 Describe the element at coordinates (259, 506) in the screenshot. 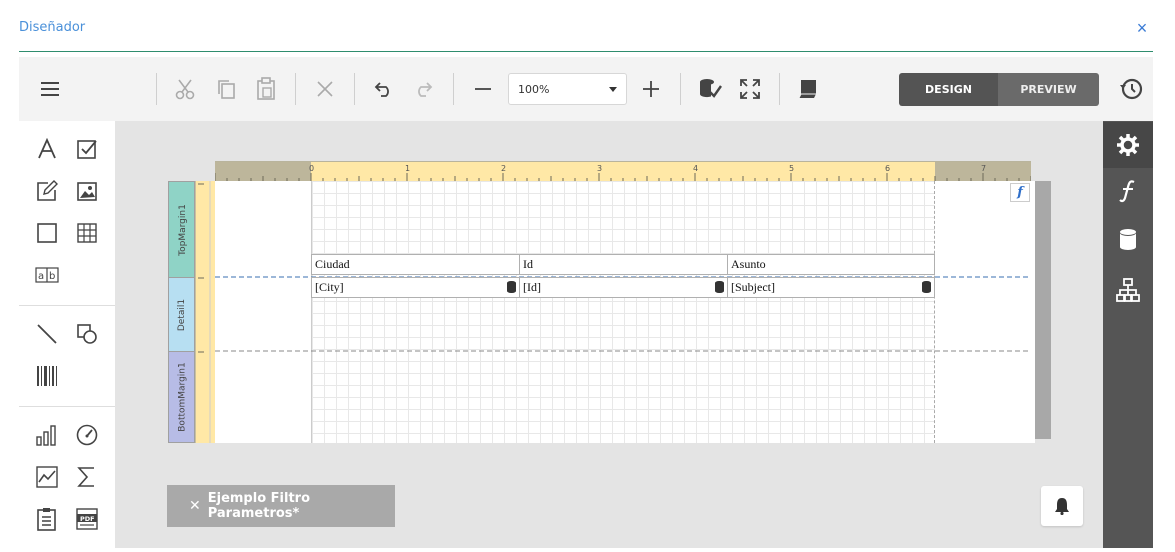

I see `report-tab-label: Ejemplo Filtro Parametros*` at that location.